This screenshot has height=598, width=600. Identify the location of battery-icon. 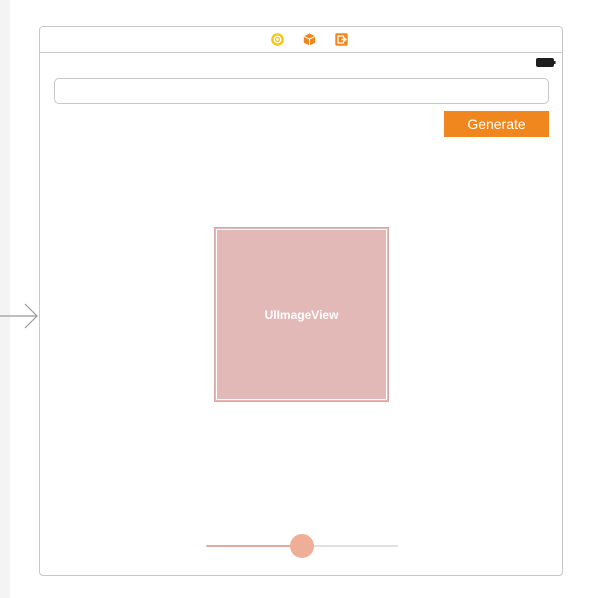
(546, 62).